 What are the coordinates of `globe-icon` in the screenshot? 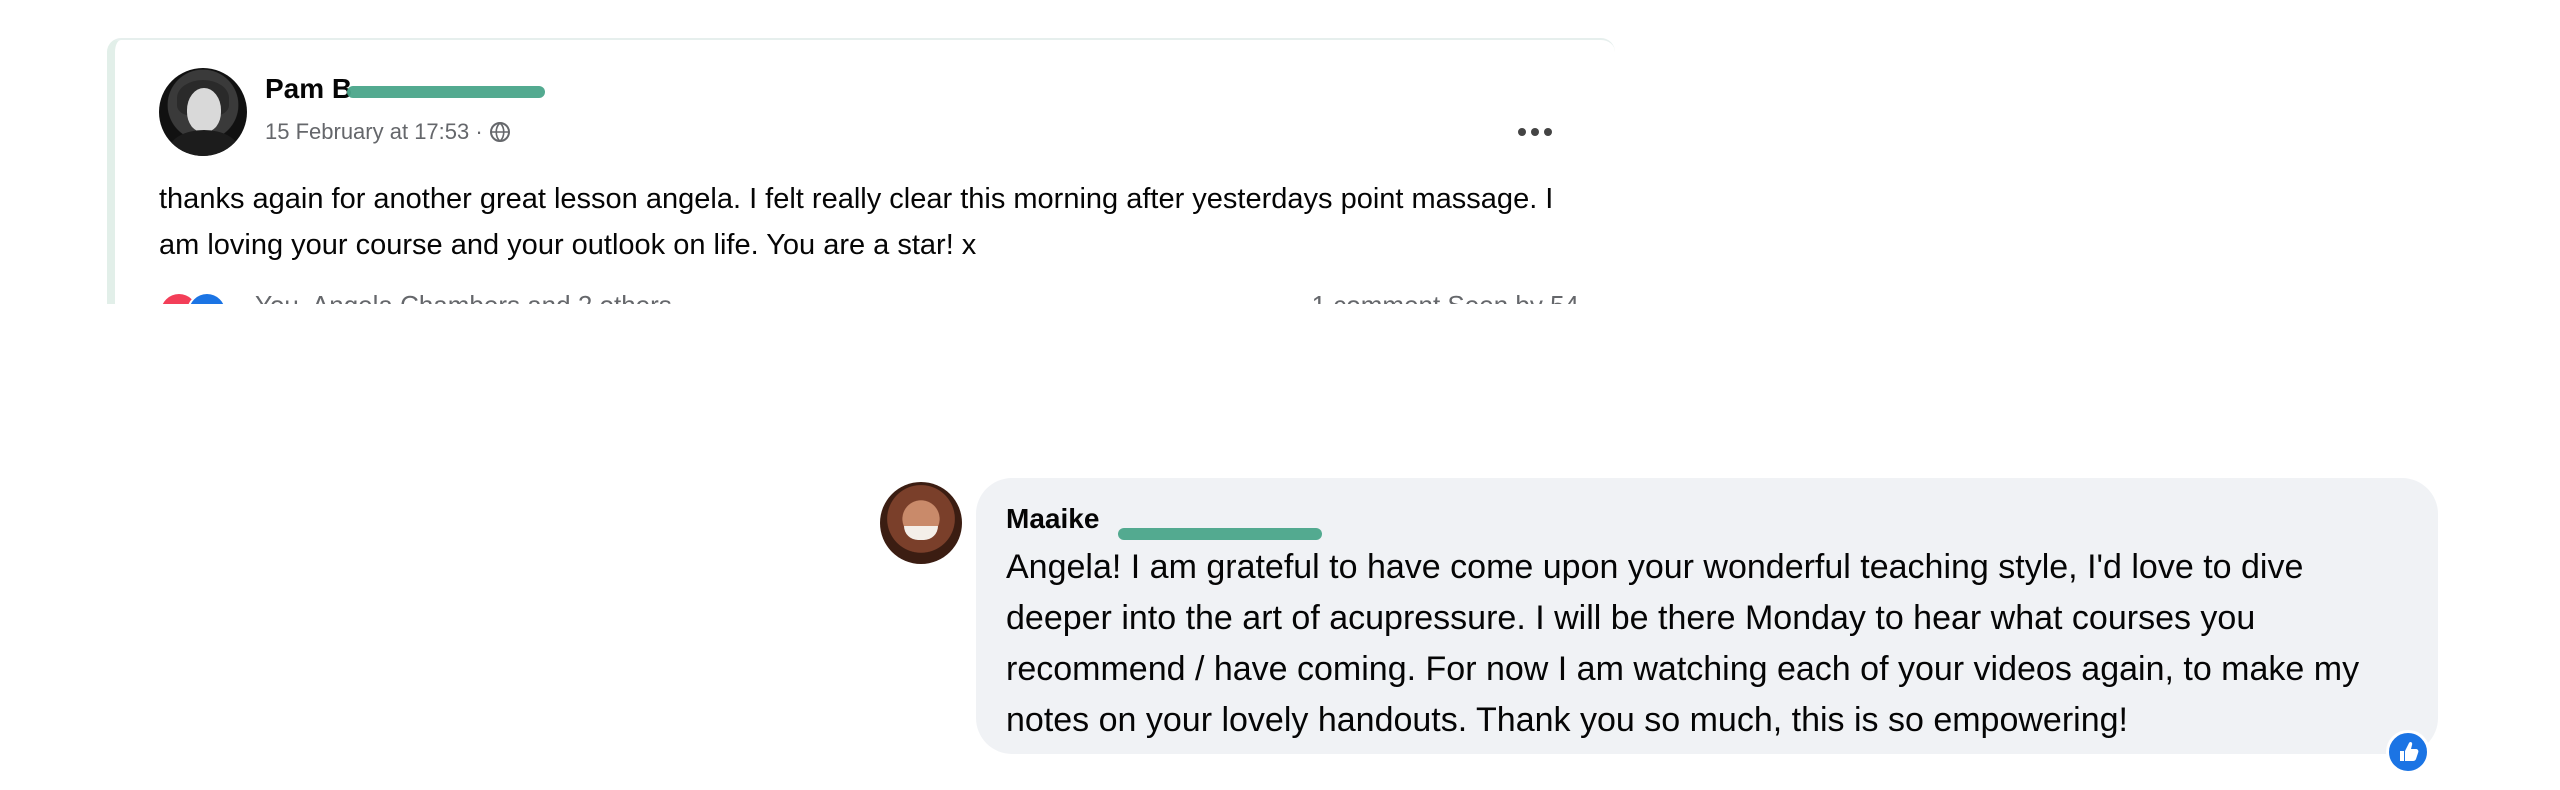 It's located at (500, 132).